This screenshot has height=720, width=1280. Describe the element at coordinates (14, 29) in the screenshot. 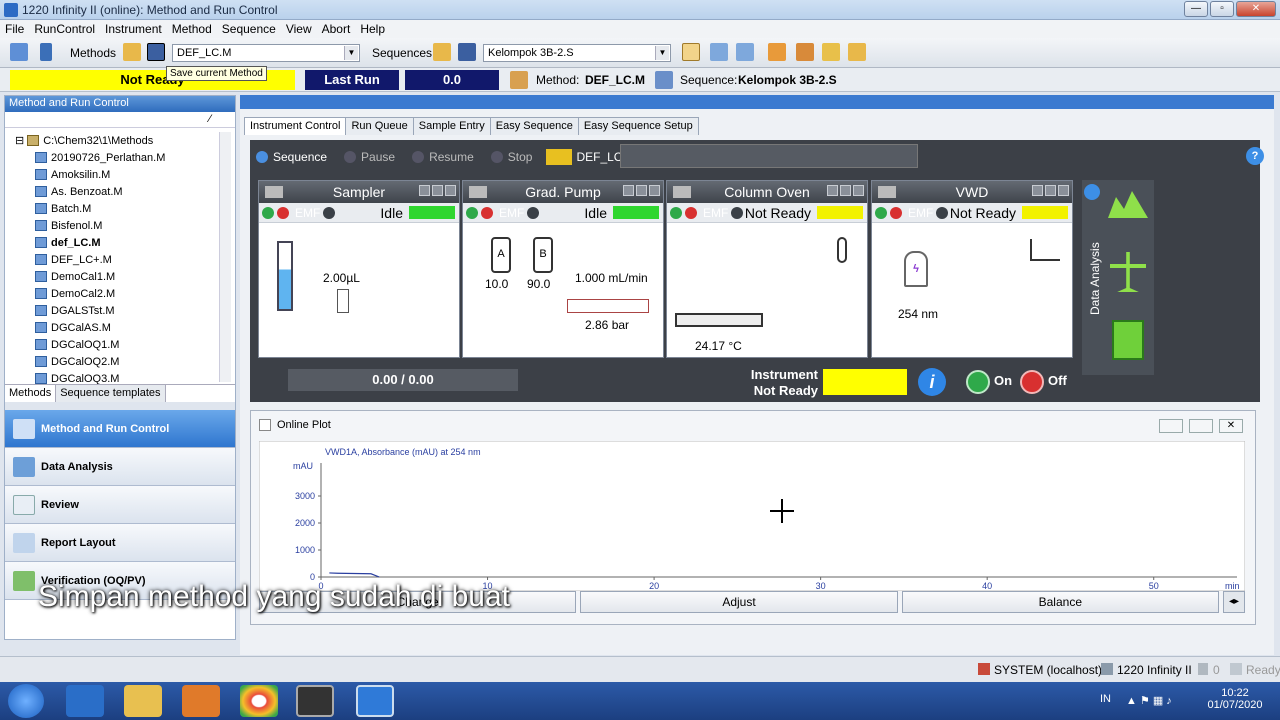

I see `menu-file: File` at that location.